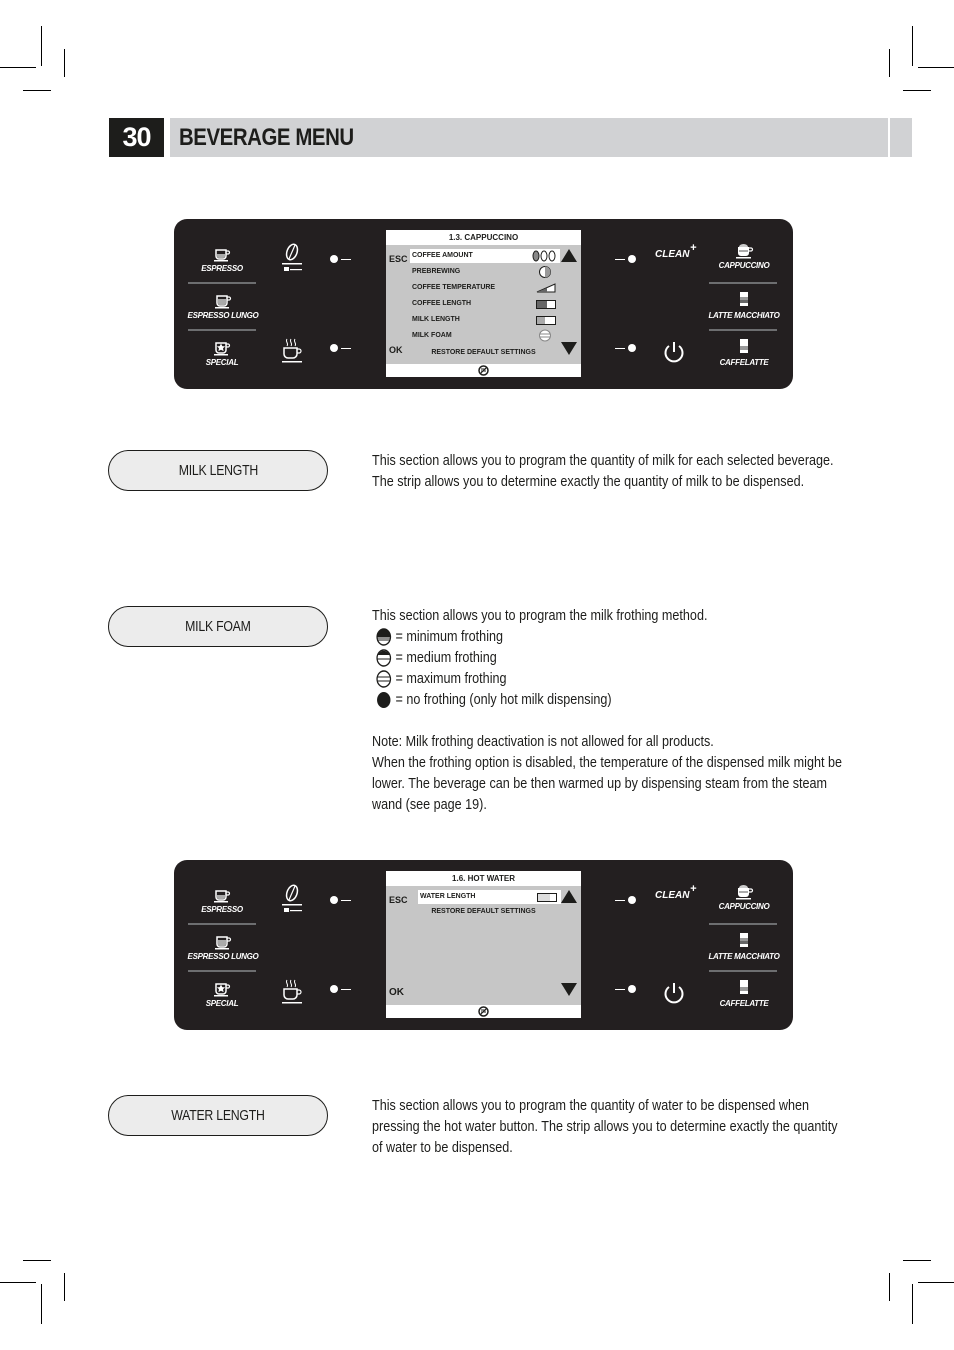 Image resolution: width=954 pixels, height=1350 pixels. I want to click on water-length-strip-icon, so click(547, 897).